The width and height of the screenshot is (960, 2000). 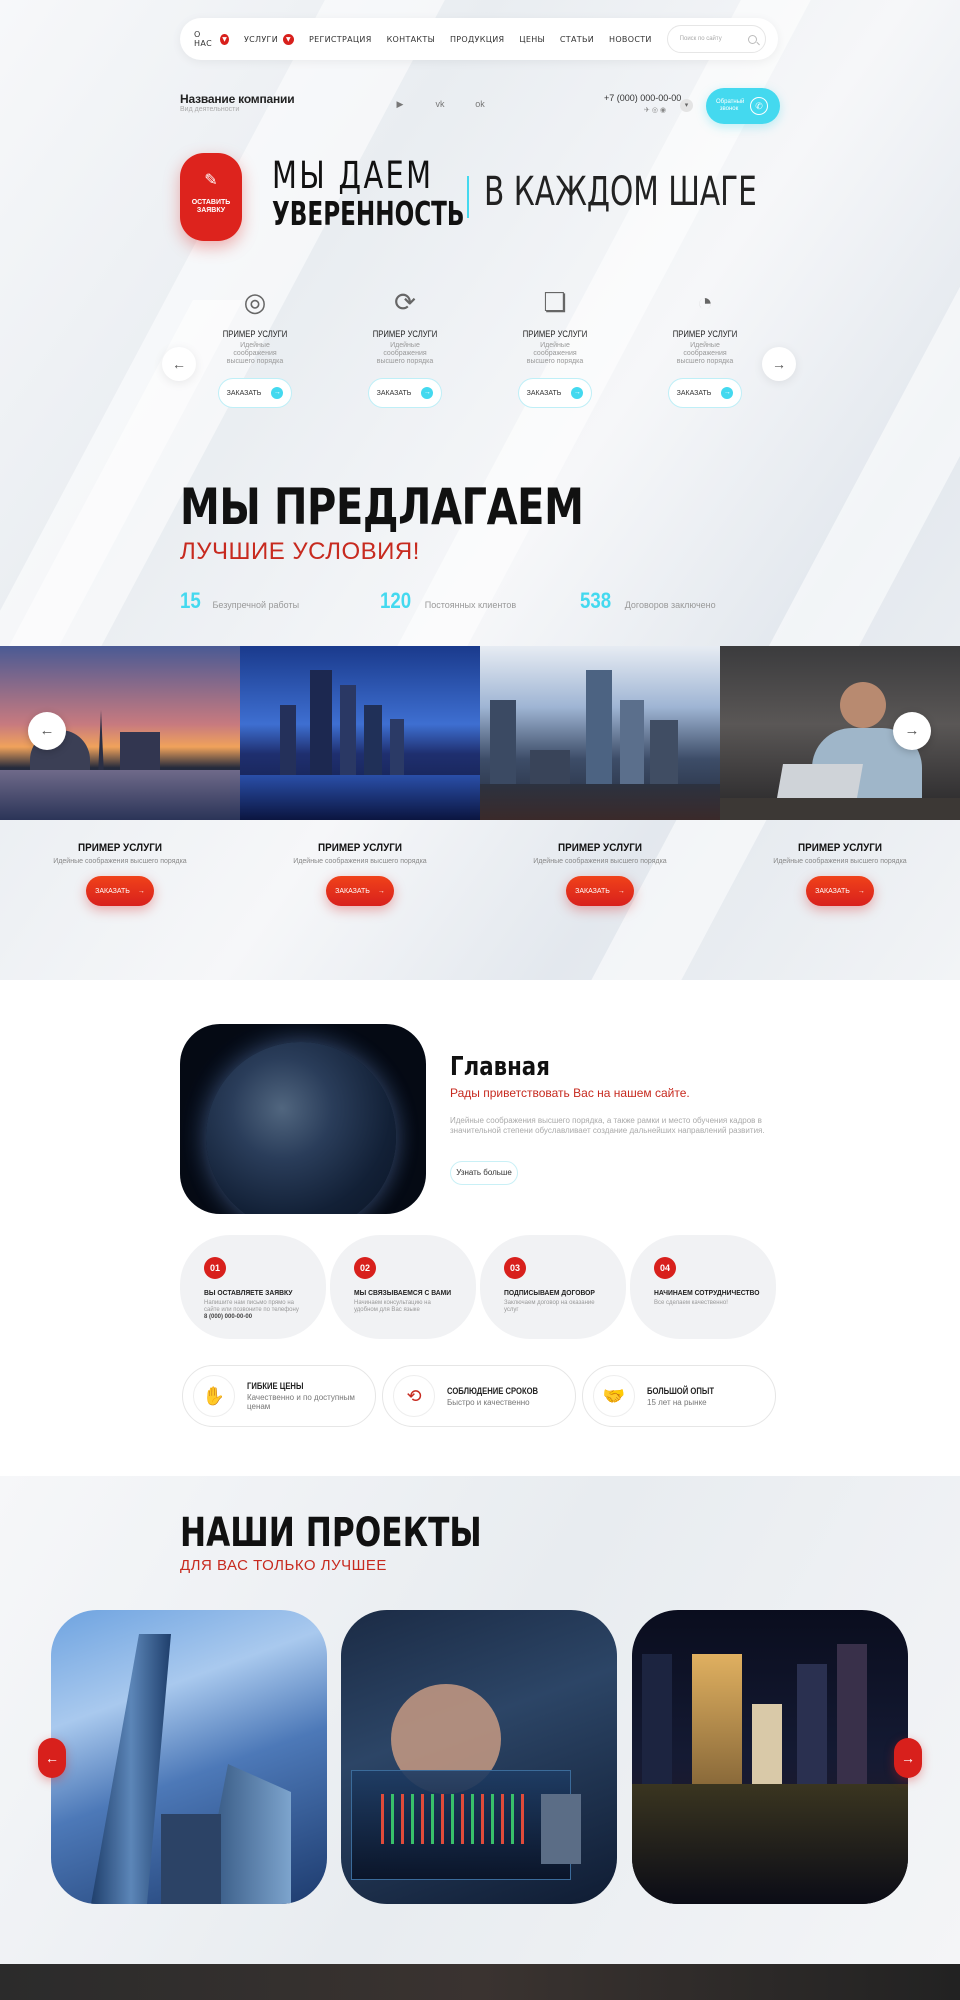 What do you see at coordinates (211, 180) in the screenshot?
I see `pencil-icon: ✎` at bounding box center [211, 180].